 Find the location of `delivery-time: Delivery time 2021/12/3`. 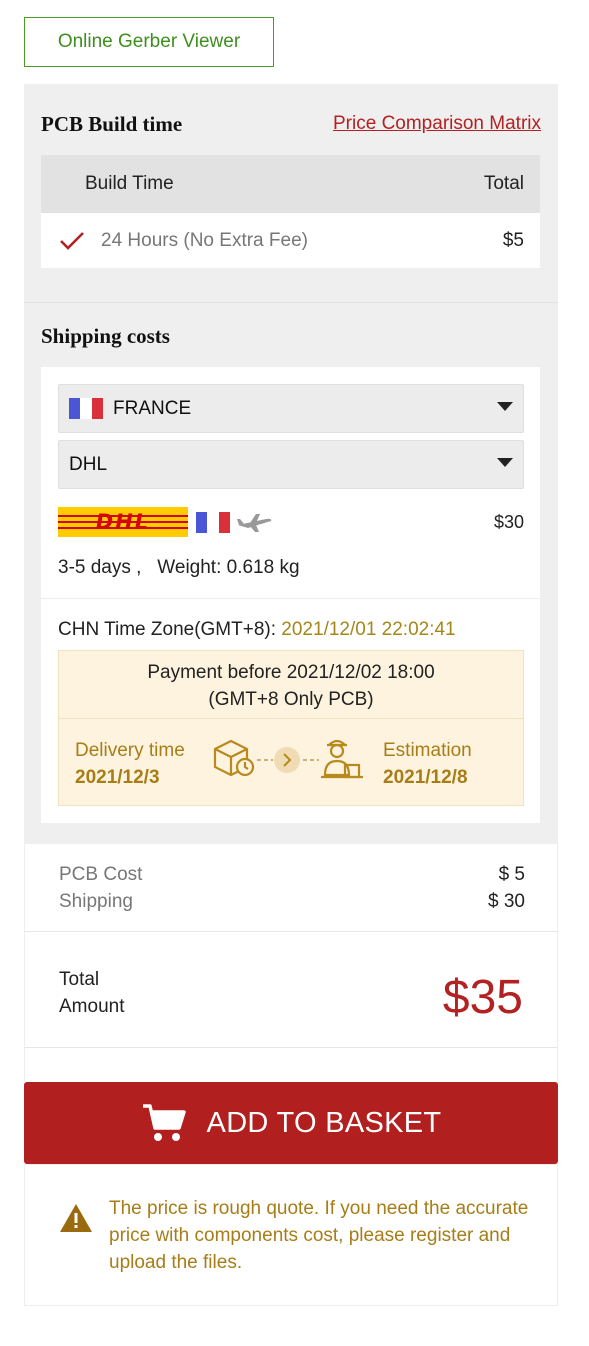

delivery-time: Delivery time 2021/12/3 is located at coordinates (130, 764).